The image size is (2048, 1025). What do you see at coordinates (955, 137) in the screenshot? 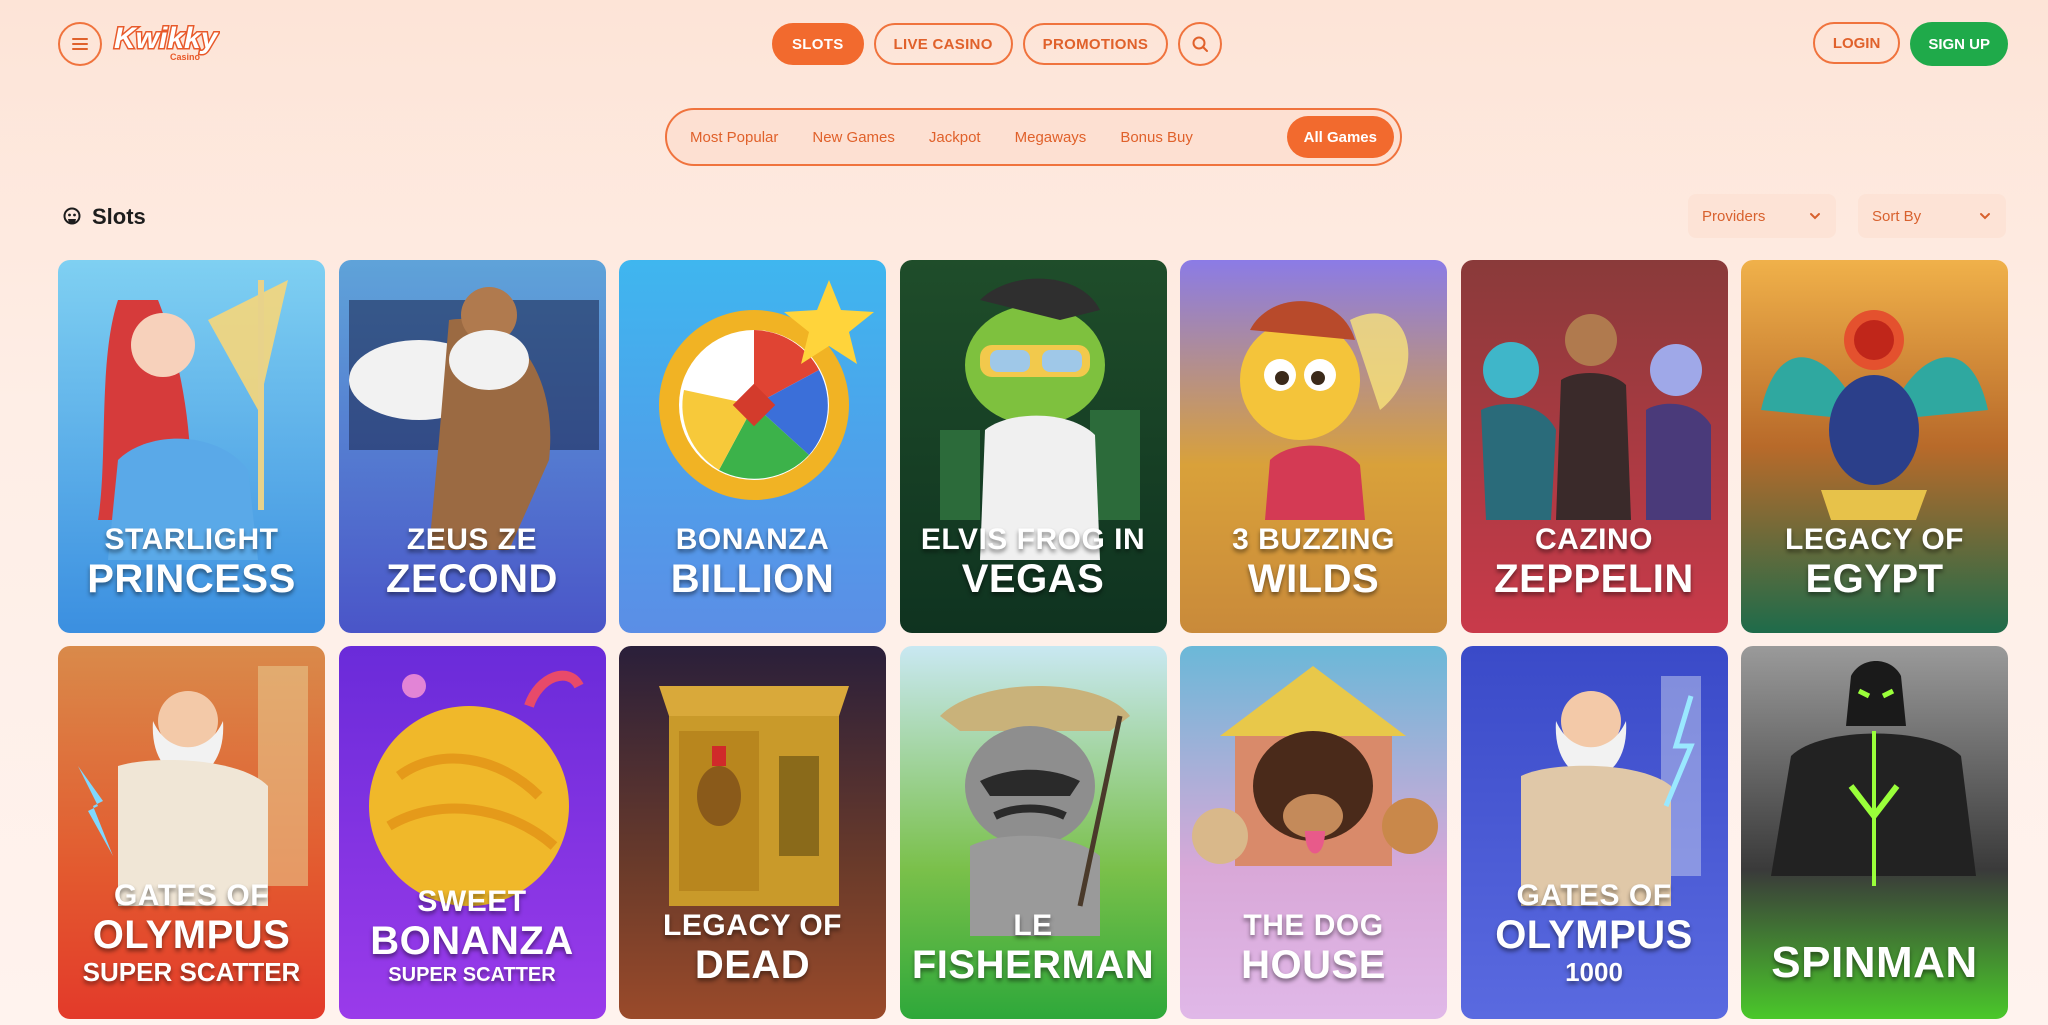
I see `tab-jackpot: Jackpot` at bounding box center [955, 137].